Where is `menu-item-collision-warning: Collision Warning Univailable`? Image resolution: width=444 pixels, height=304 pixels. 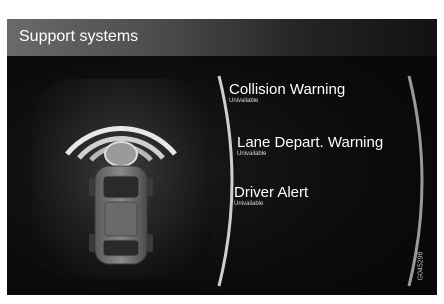
menu-item-collision-warning: Collision Warning Univailable is located at coordinates (287, 93).